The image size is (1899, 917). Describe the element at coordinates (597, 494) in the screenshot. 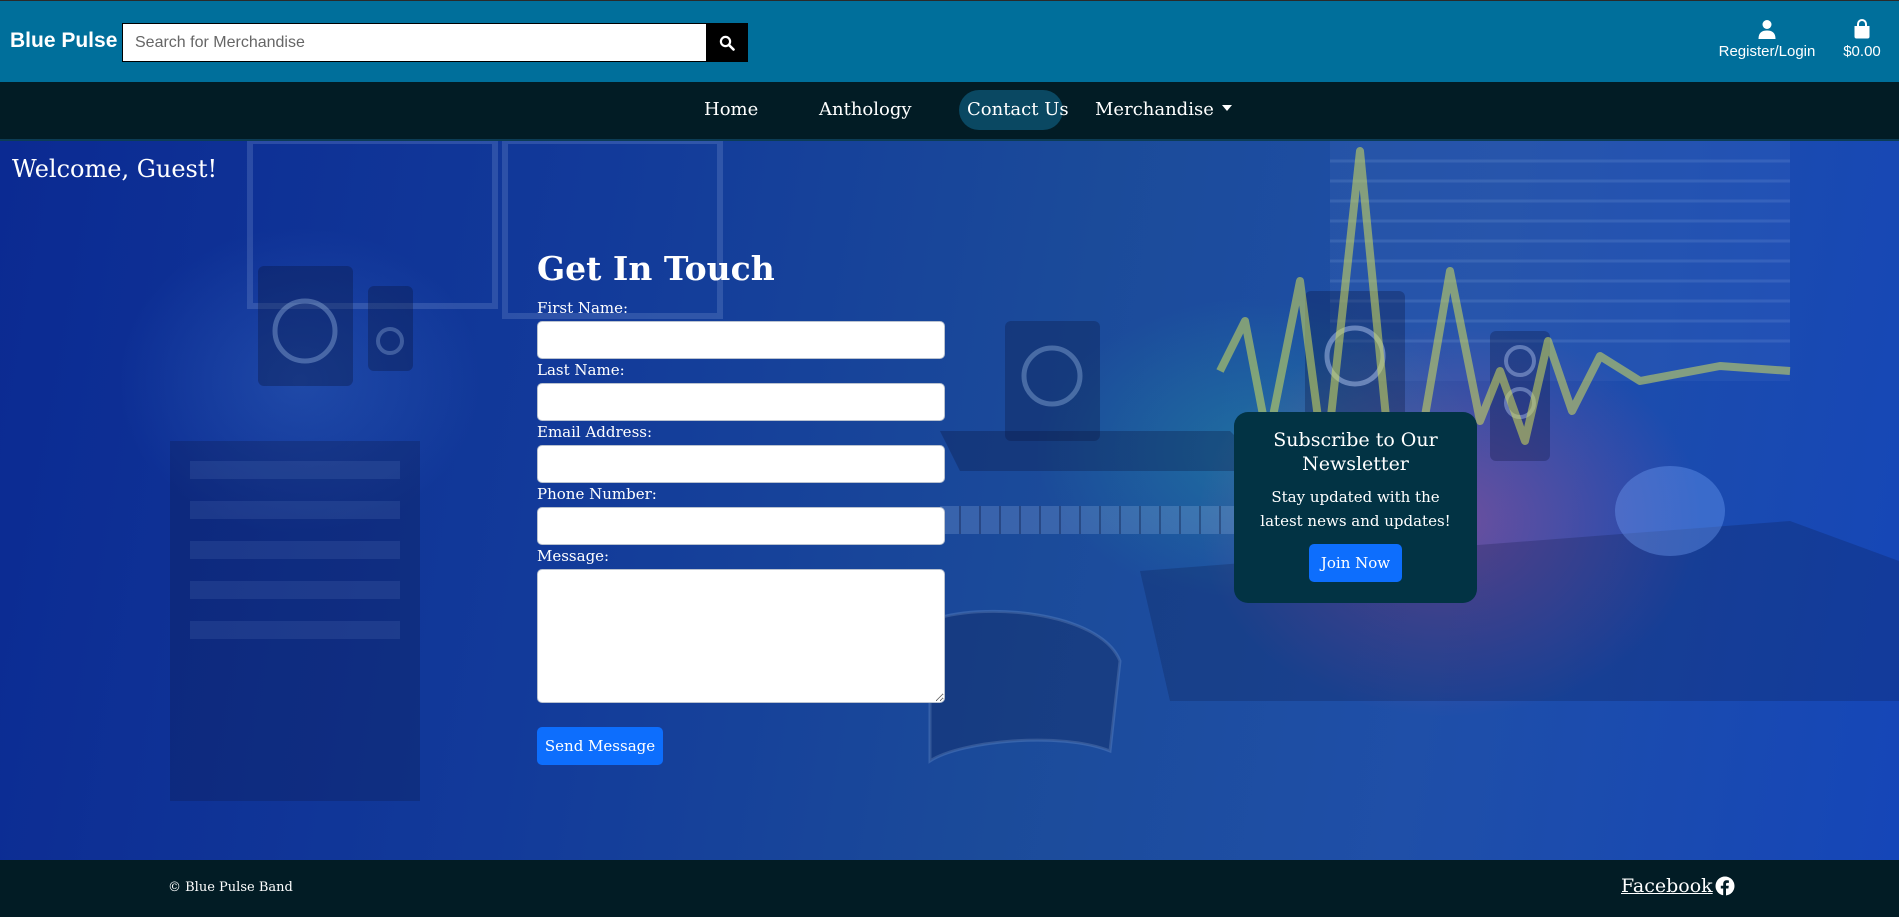

I see `phone-label: Phone Number:` at that location.